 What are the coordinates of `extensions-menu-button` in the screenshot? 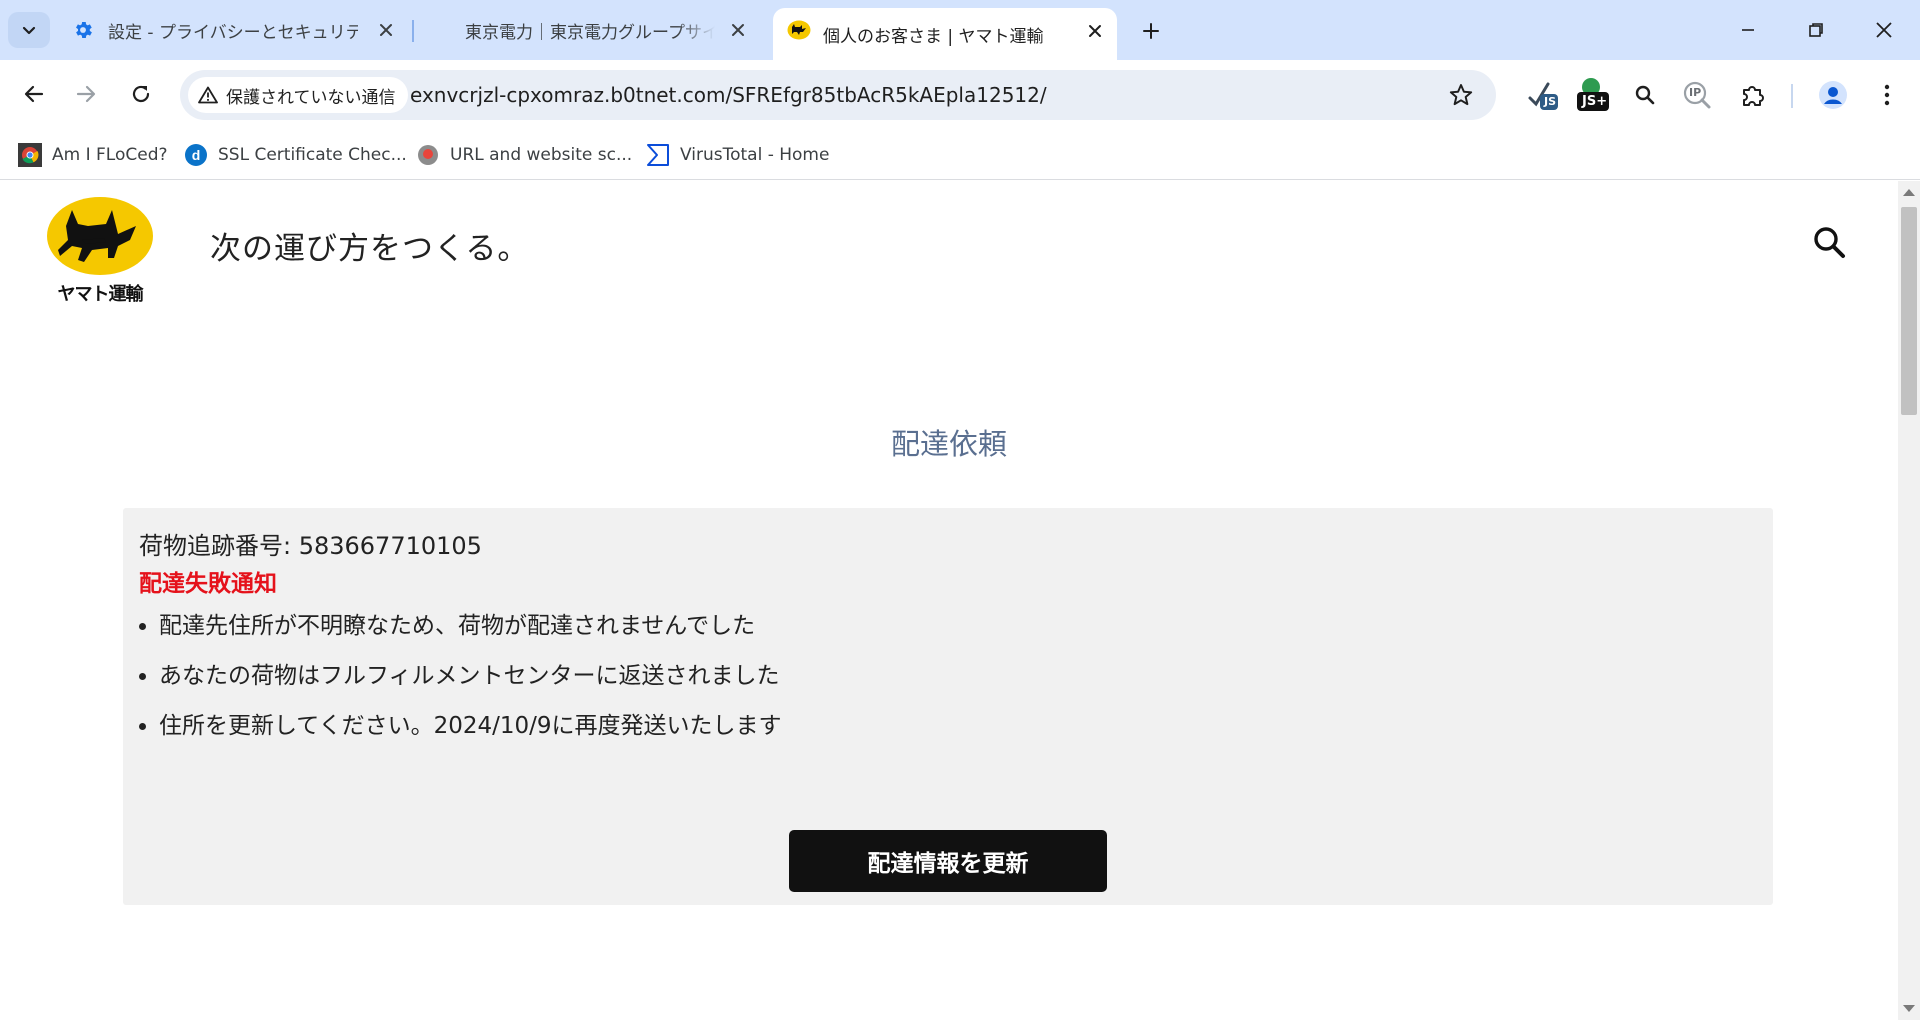 It's located at (1753, 95).